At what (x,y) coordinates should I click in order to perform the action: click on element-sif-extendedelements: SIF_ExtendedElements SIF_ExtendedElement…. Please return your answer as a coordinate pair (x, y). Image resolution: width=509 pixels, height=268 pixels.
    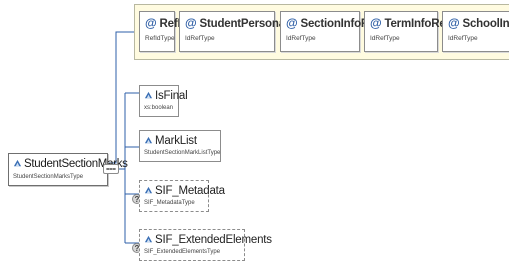
    Looking at the image, I should click on (205, 245).